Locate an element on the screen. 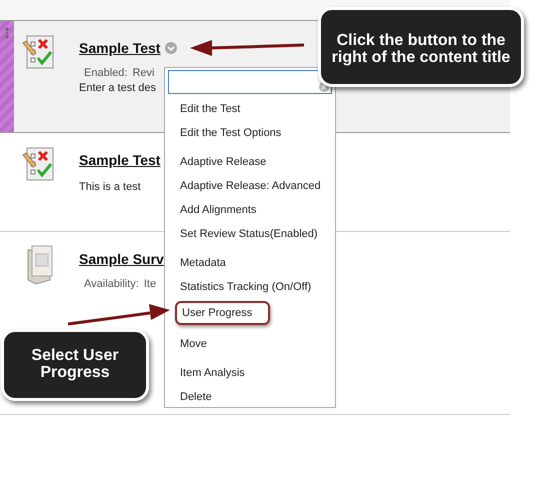  callout-bubble: Select User Progress is located at coordinates (75, 365).